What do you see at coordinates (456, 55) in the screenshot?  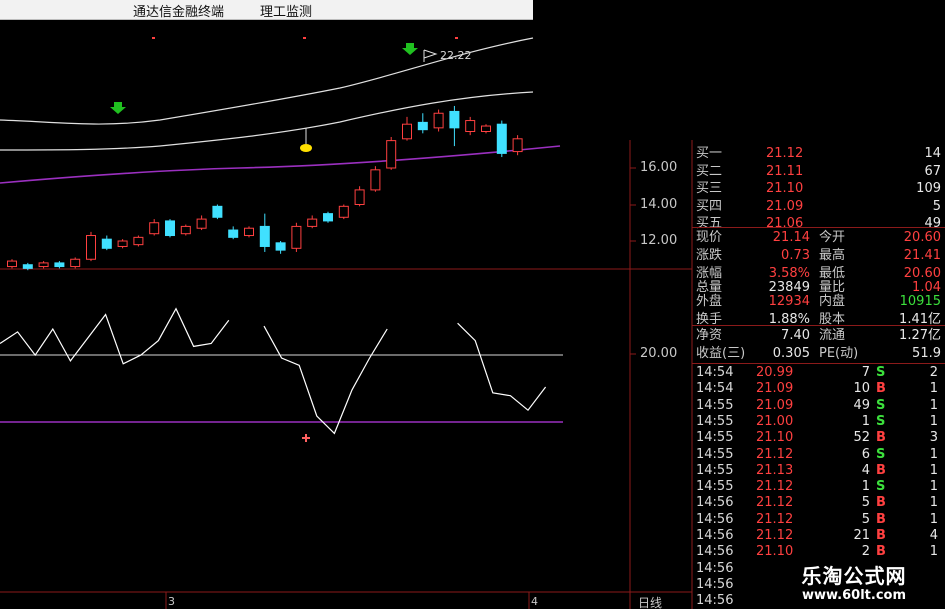 I see `price-annotation: 22.22` at bounding box center [456, 55].